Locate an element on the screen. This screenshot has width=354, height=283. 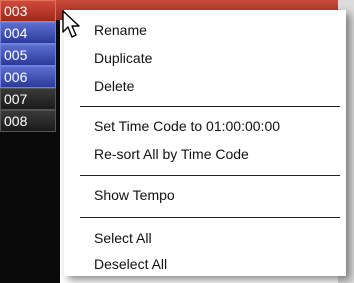
track-row-004: 004 is located at coordinates (28, 33).